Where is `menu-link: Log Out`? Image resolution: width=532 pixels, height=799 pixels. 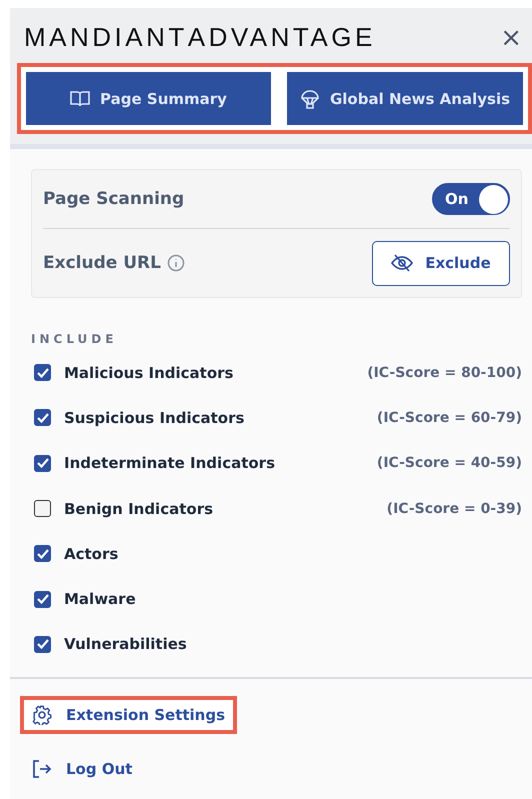
menu-link: Log Out is located at coordinates (82, 769).